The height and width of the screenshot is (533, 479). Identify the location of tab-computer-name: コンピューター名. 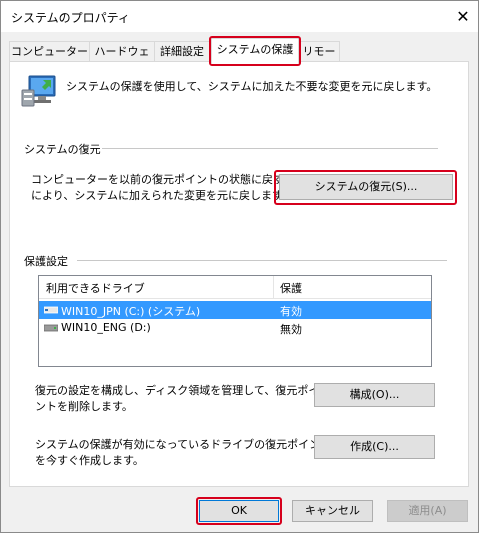
(49, 59).